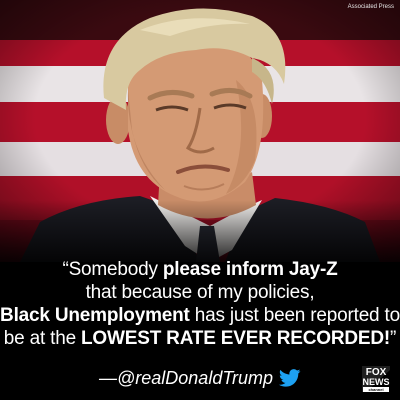  Describe the element at coordinates (42, 338) in the screenshot. I see `quote-text: be at the` at that location.